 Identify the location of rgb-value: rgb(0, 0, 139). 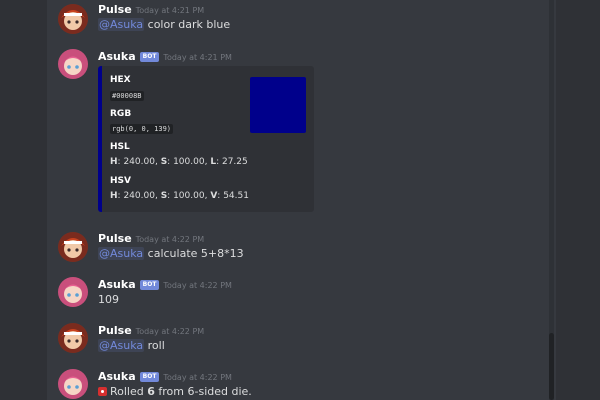
(142, 129).